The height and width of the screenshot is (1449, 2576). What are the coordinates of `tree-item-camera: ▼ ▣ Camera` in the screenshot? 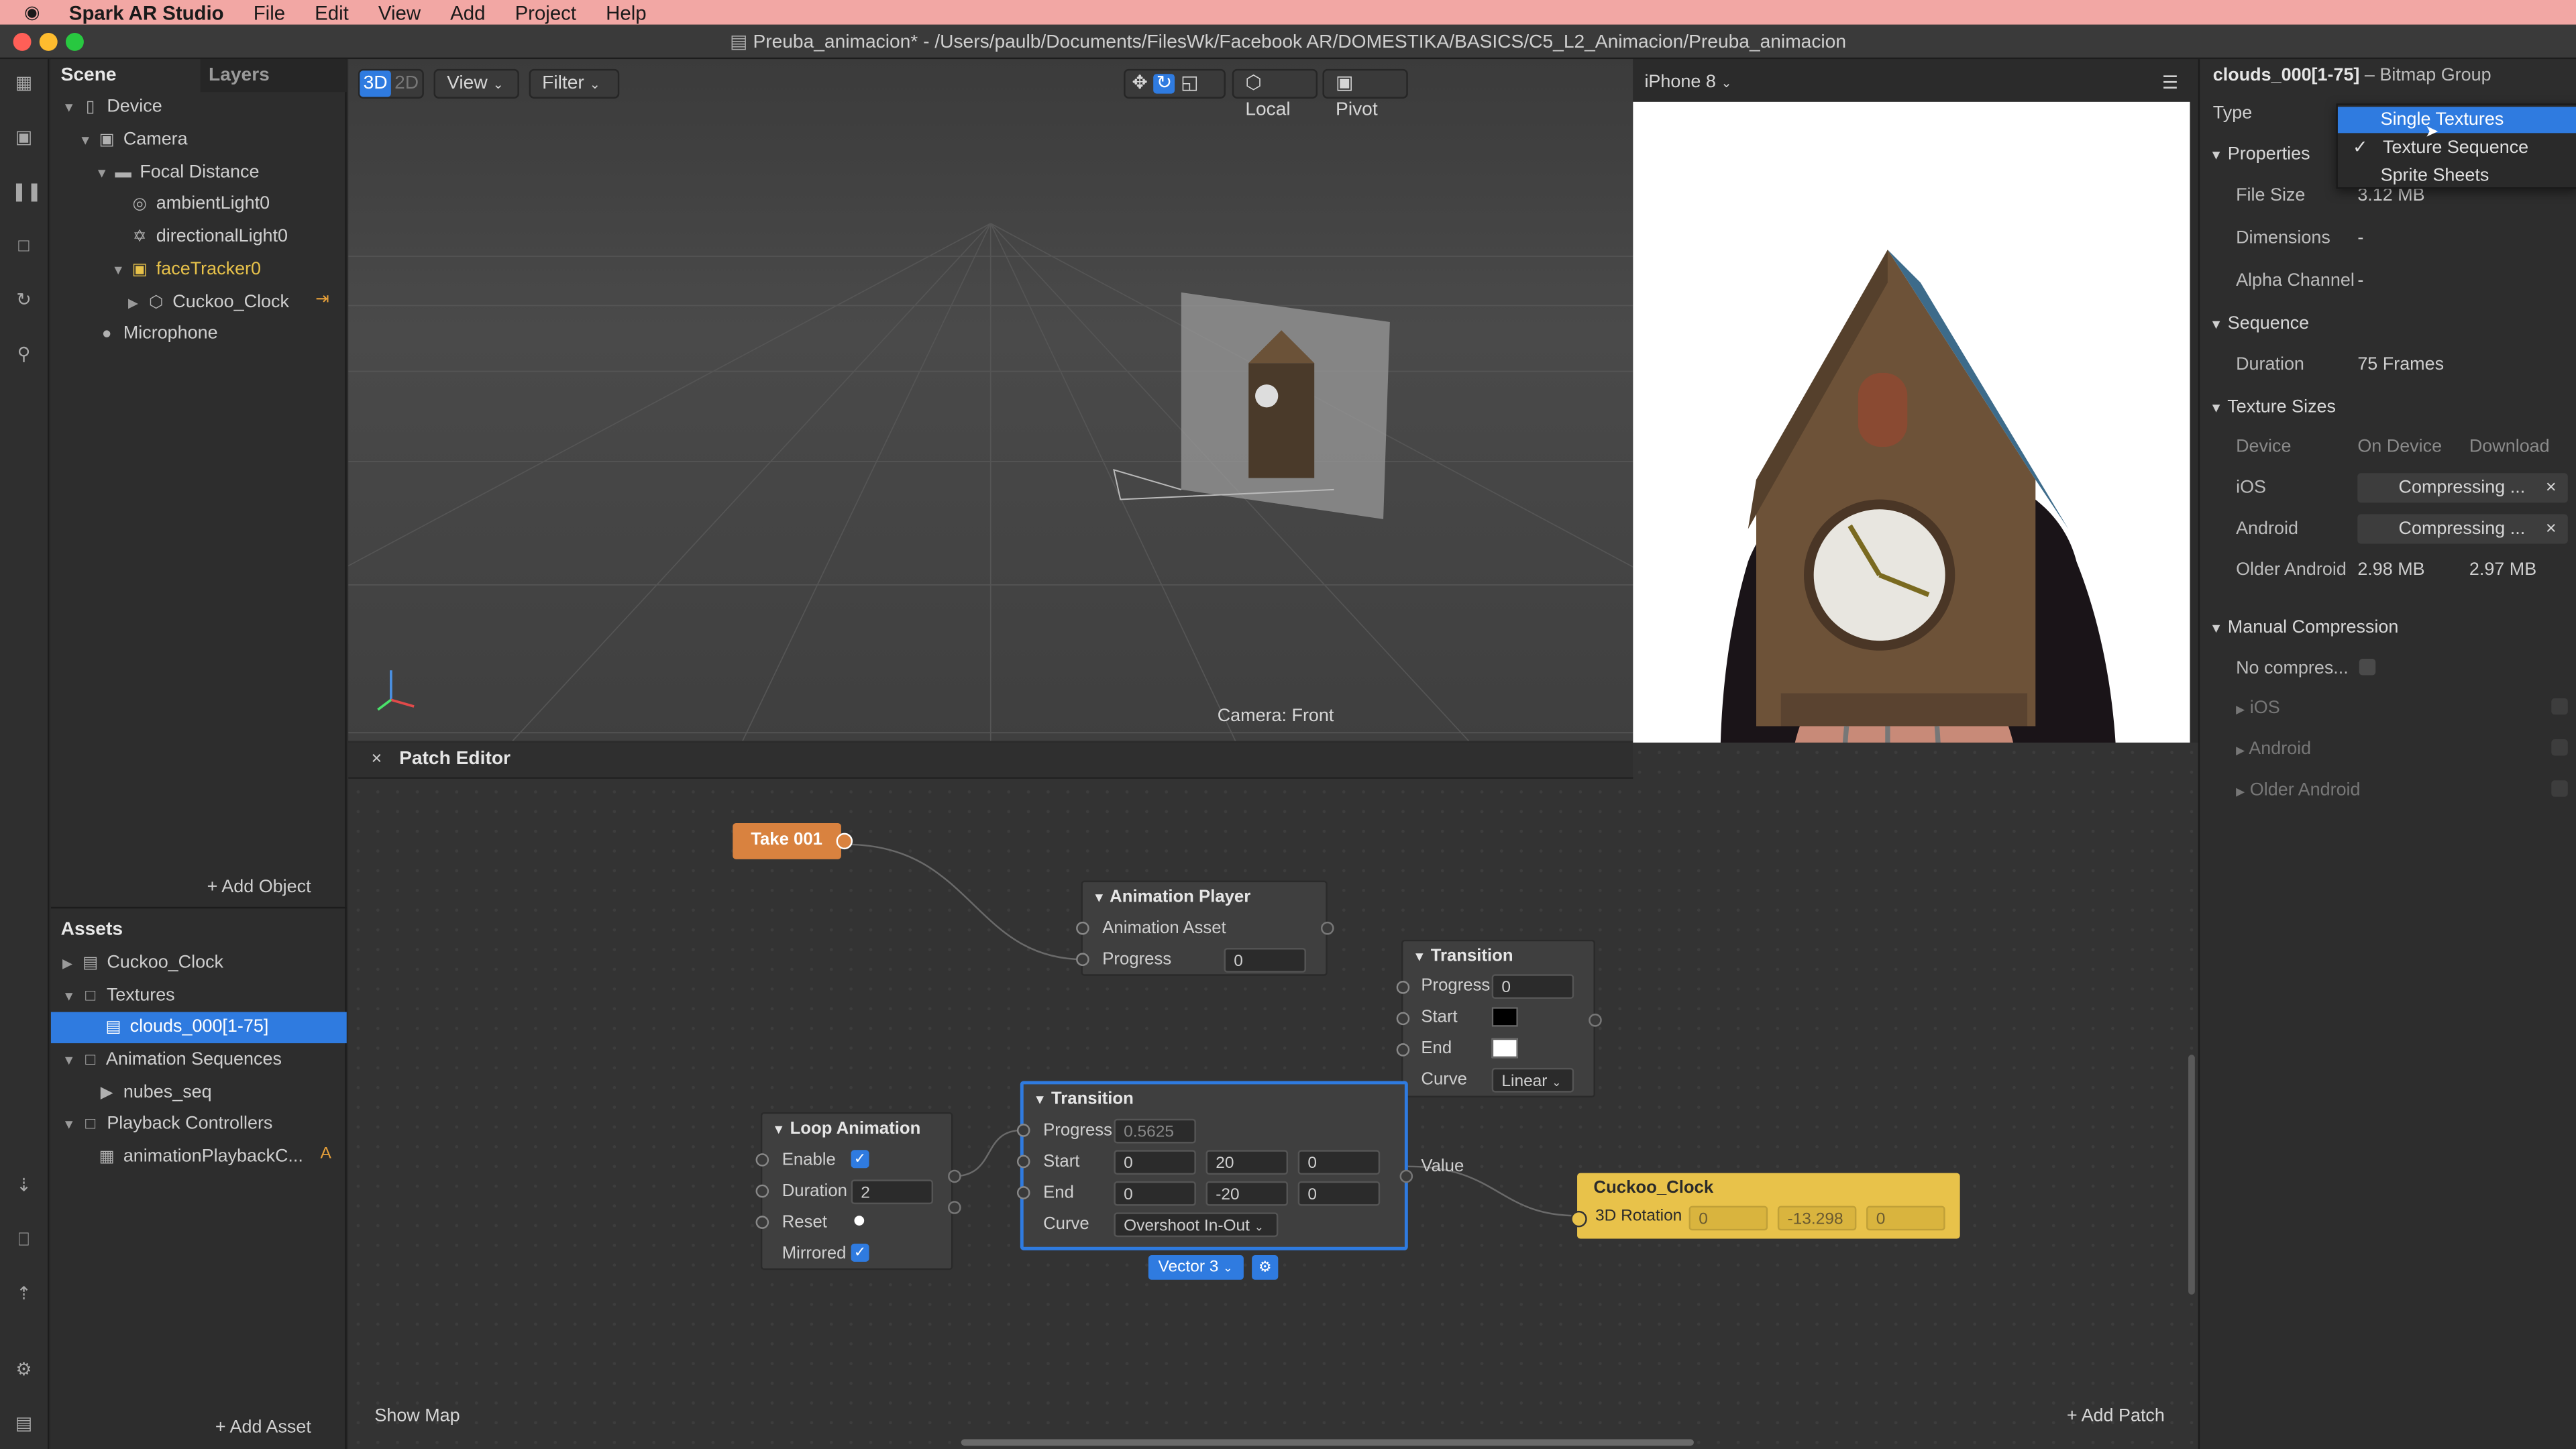 It's located at (133, 140).